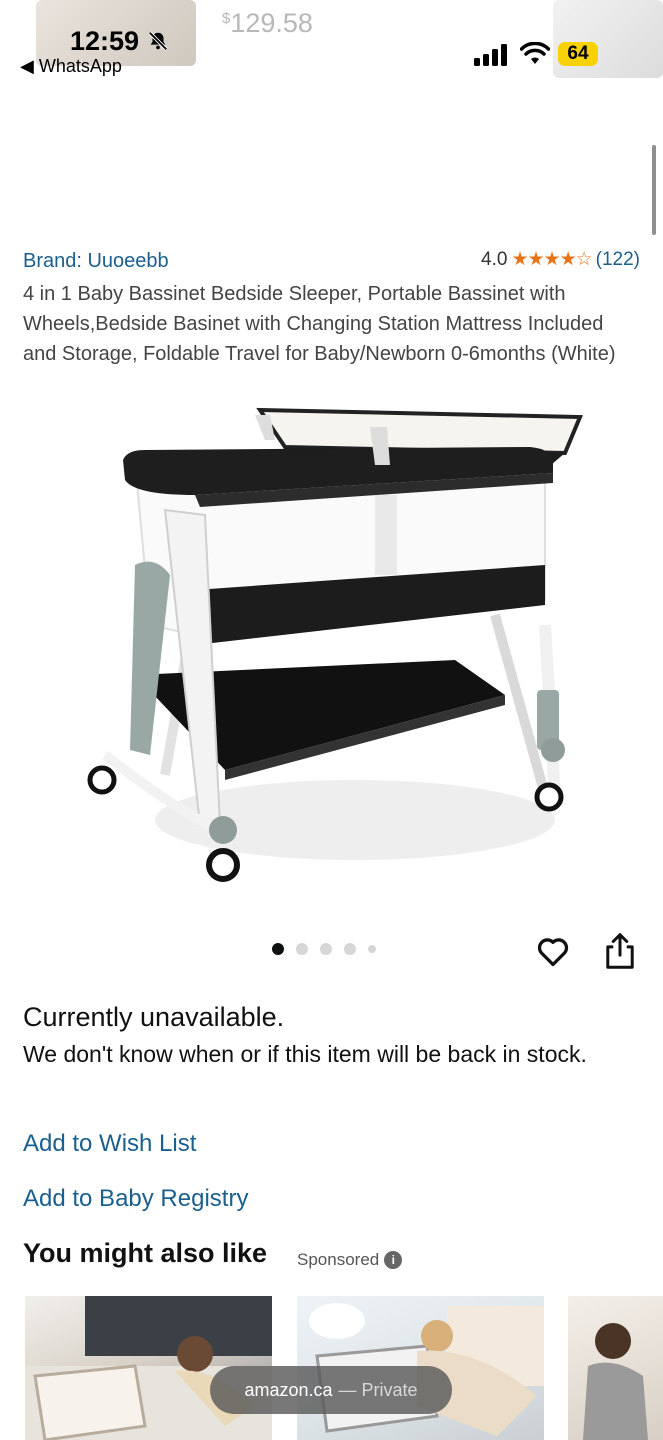  I want to click on image-carousel-indicators, so click(324, 949).